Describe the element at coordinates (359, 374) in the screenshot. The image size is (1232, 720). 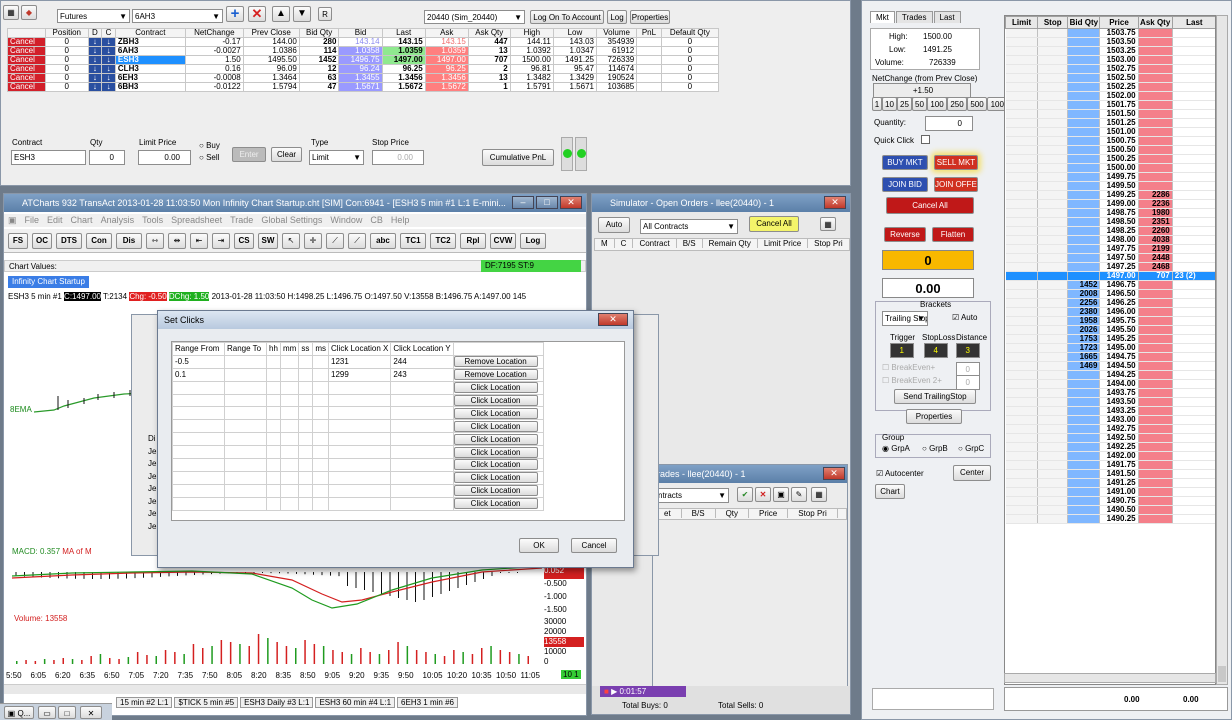
I see `click-x-cell: 1299` at that location.